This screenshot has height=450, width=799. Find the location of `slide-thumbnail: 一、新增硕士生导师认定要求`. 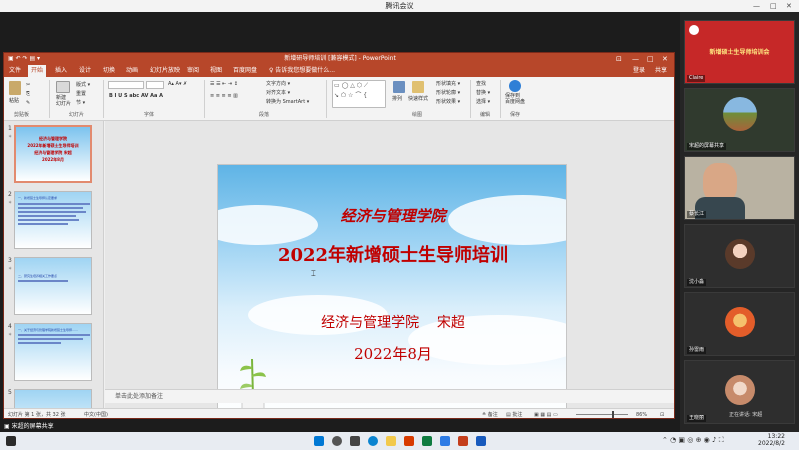

slide-thumbnail: 一、新增硕士生导师认定要求 is located at coordinates (53, 220).